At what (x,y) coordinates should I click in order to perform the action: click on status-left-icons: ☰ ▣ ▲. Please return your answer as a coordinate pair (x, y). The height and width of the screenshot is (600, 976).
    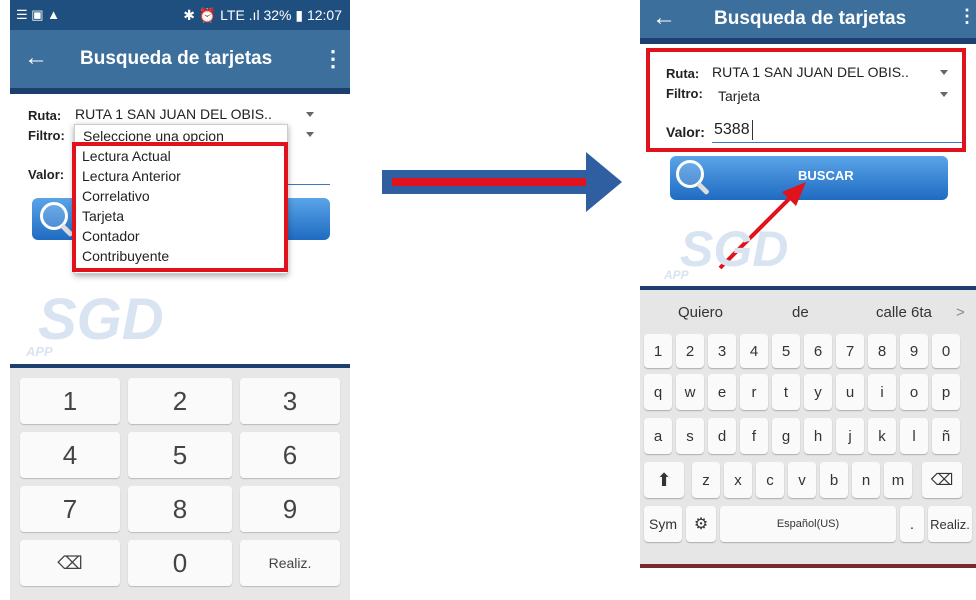
    Looking at the image, I should click on (38, 14).